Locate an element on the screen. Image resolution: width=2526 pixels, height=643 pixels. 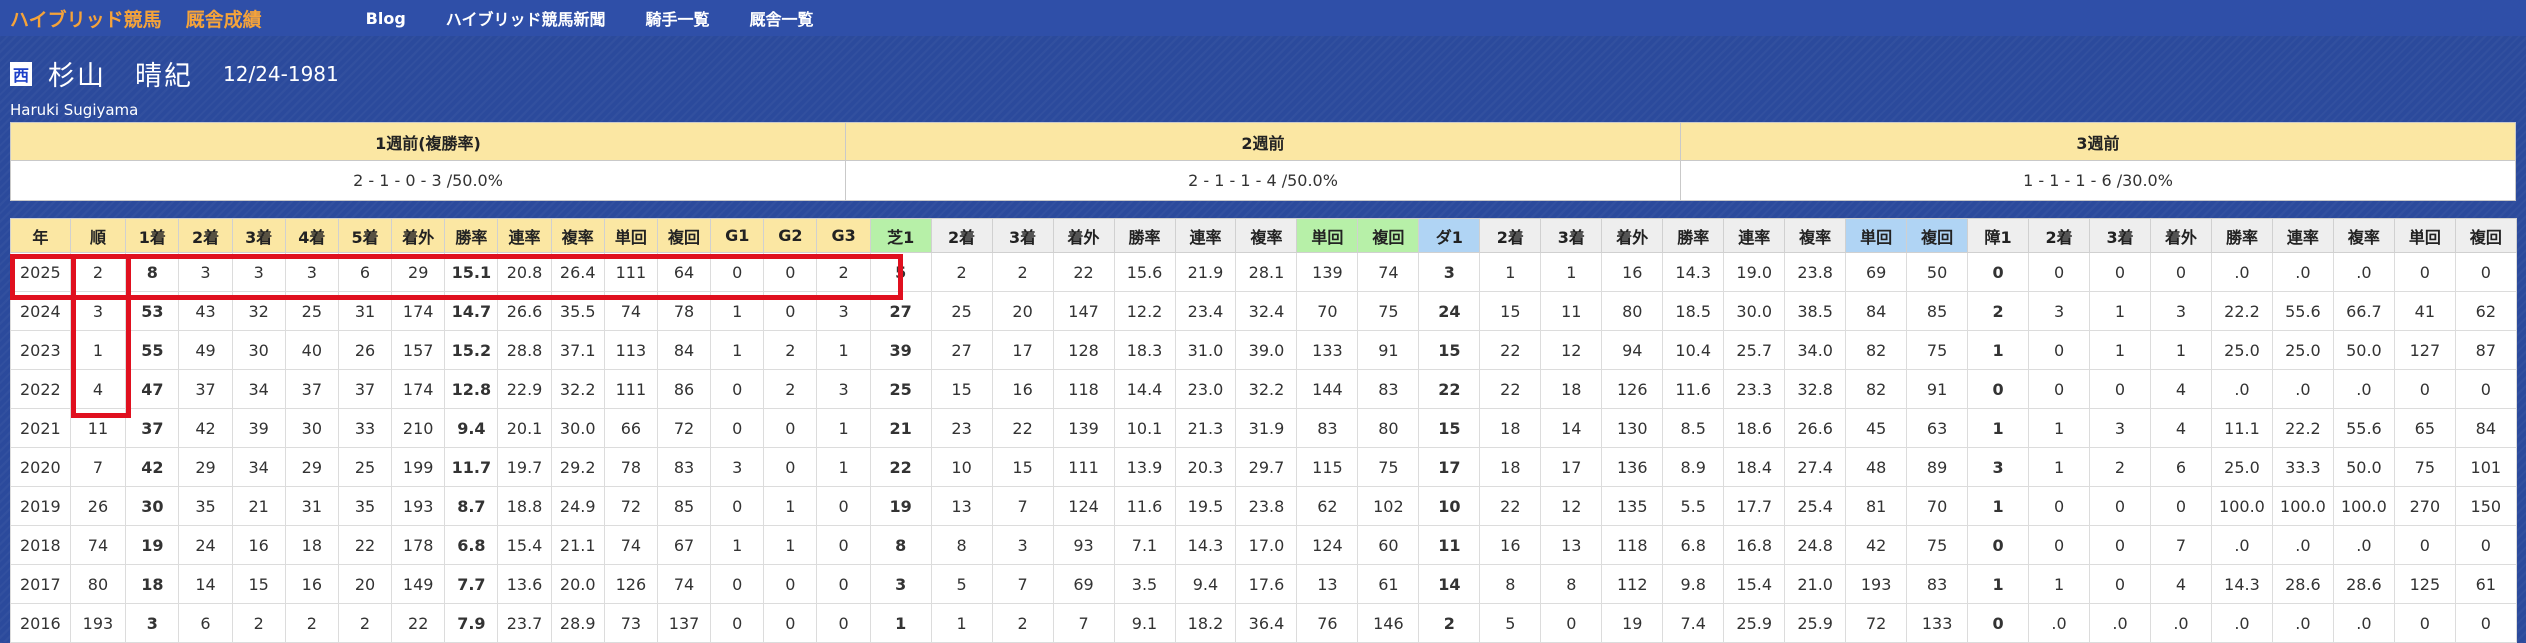
stat-cell: 2 is located at coordinates (2120, 467).